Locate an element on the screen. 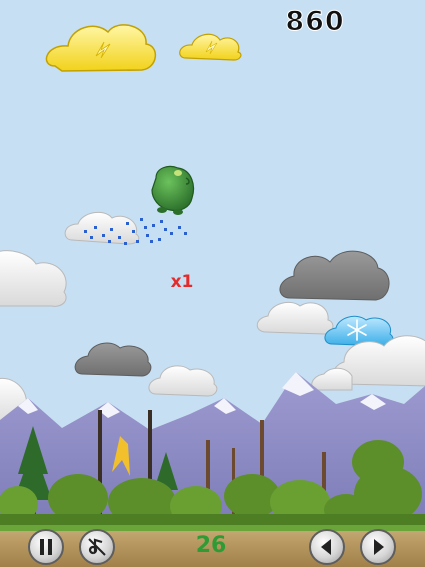 This screenshot has width=425, height=567. arrow-right-icon is located at coordinates (379, 547).